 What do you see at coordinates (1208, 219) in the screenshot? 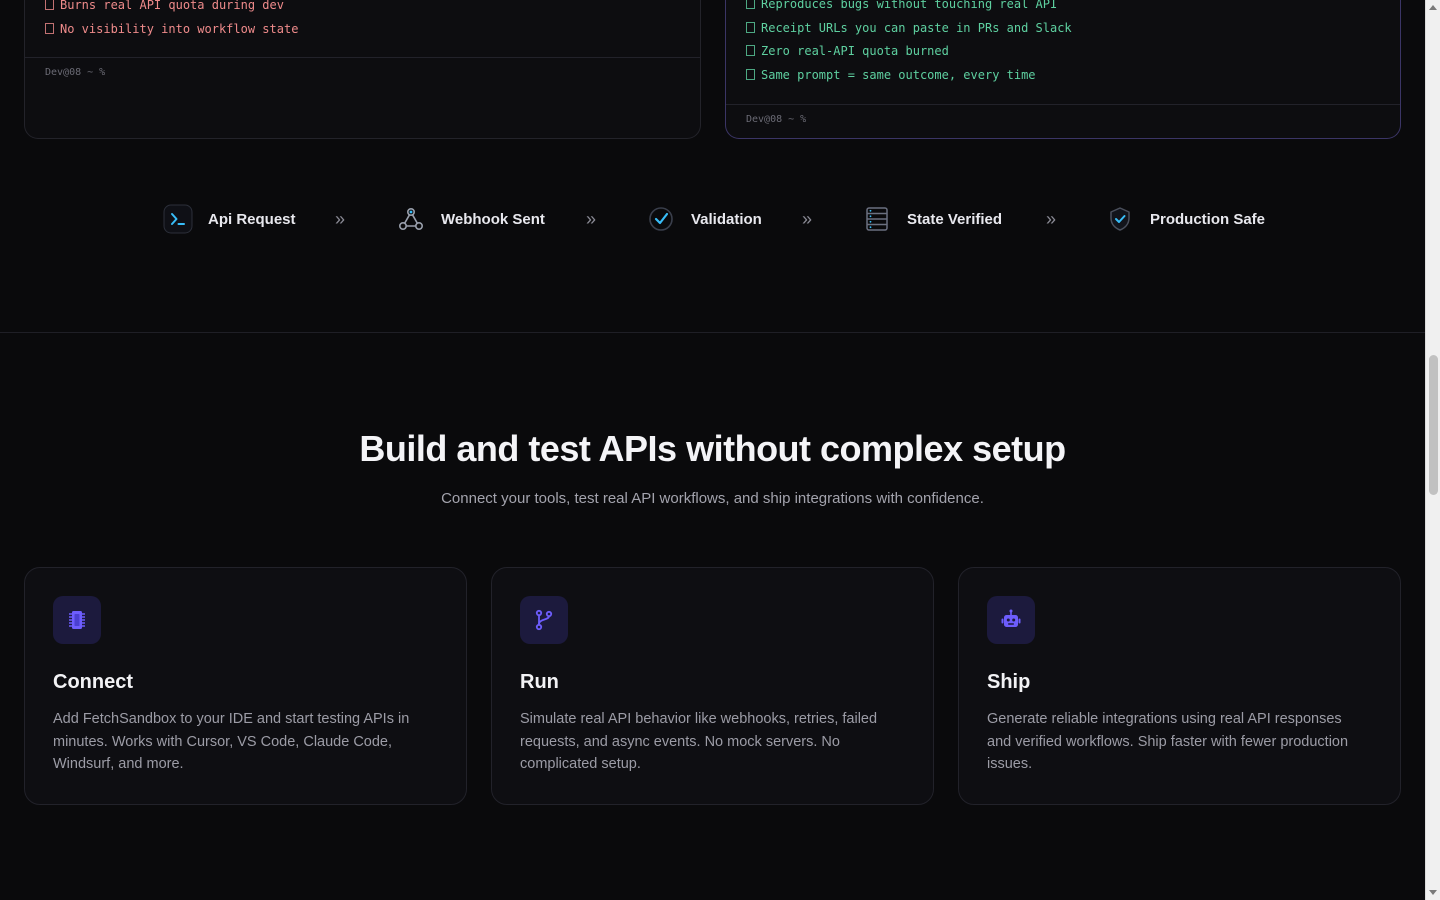
I see `pipeline-step-label: Production Safe` at bounding box center [1208, 219].